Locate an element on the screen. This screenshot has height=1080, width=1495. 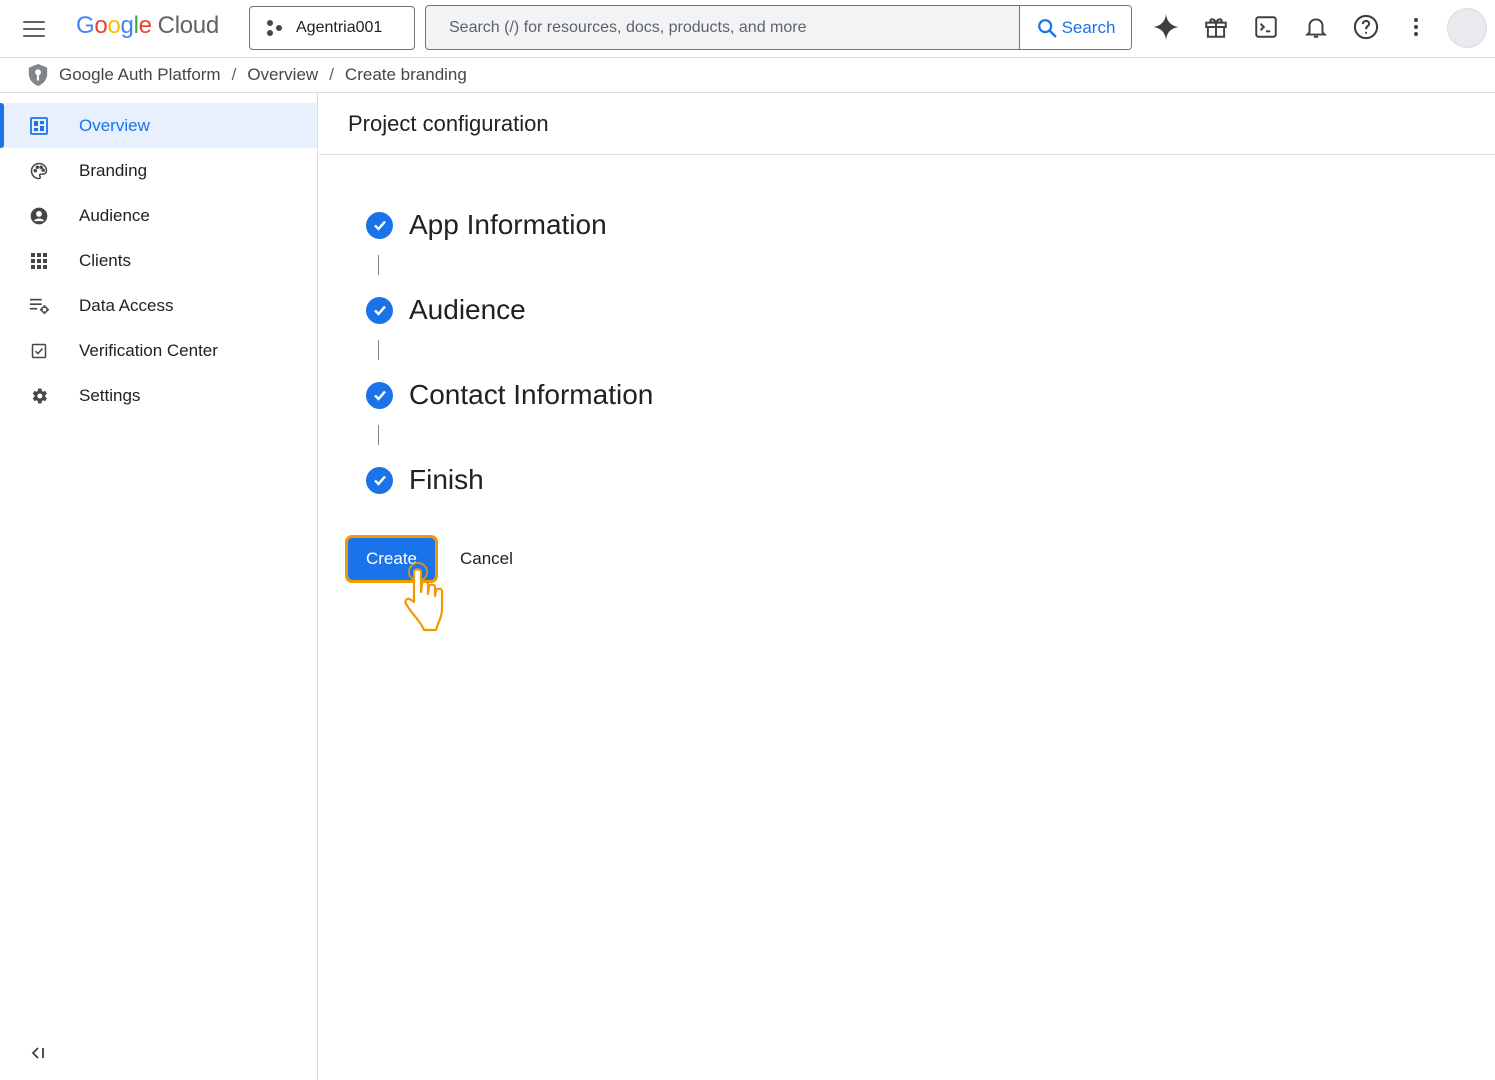
search-button: Search is located at coordinates (1075, 27).